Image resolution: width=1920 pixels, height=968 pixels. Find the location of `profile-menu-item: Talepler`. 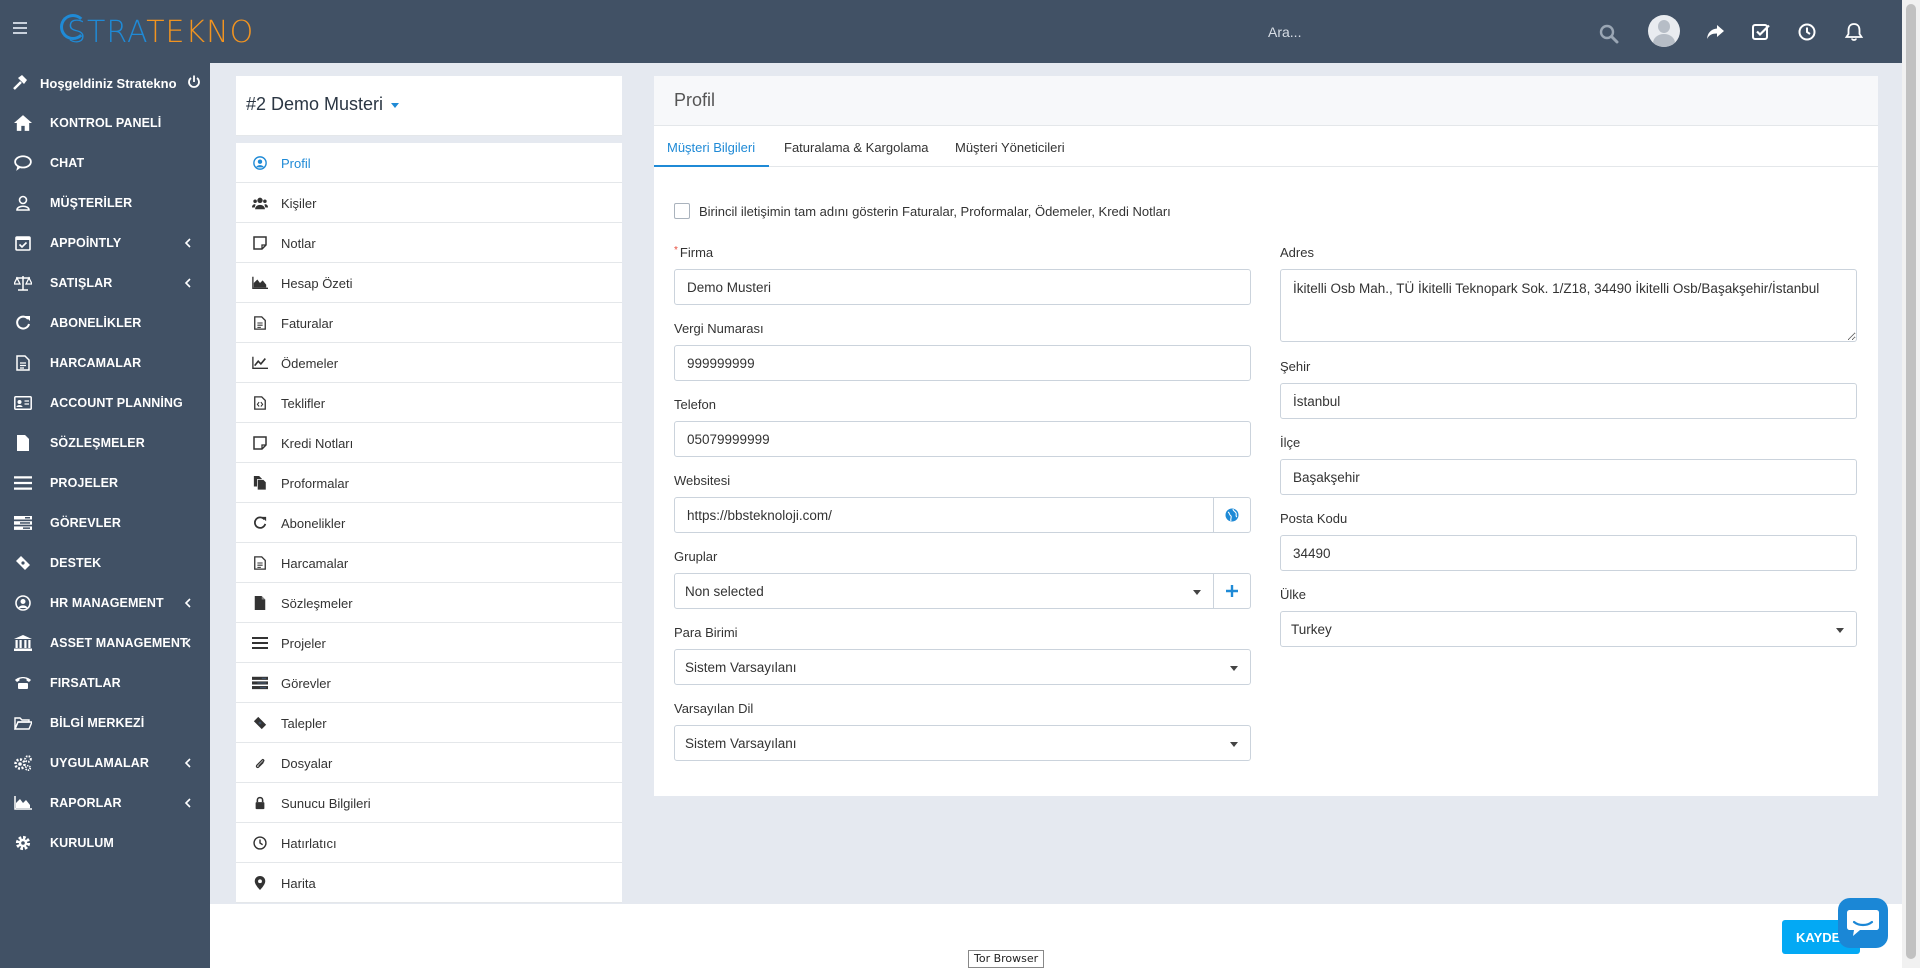

profile-menu-item: Talepler is located at coordinates (429, 723).